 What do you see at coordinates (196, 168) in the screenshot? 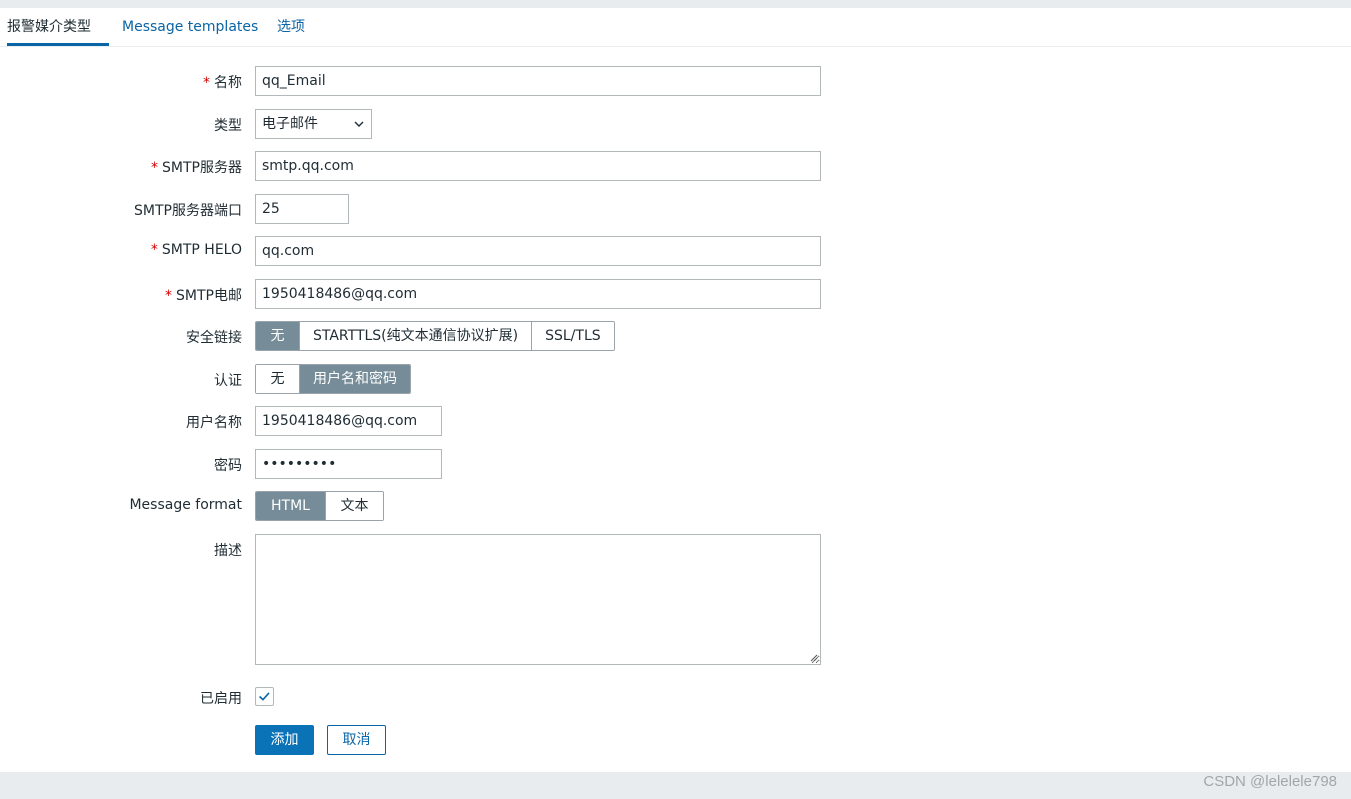
I see `smtp-server-label: * SMTP服务器` at bounding box center [196, 168].